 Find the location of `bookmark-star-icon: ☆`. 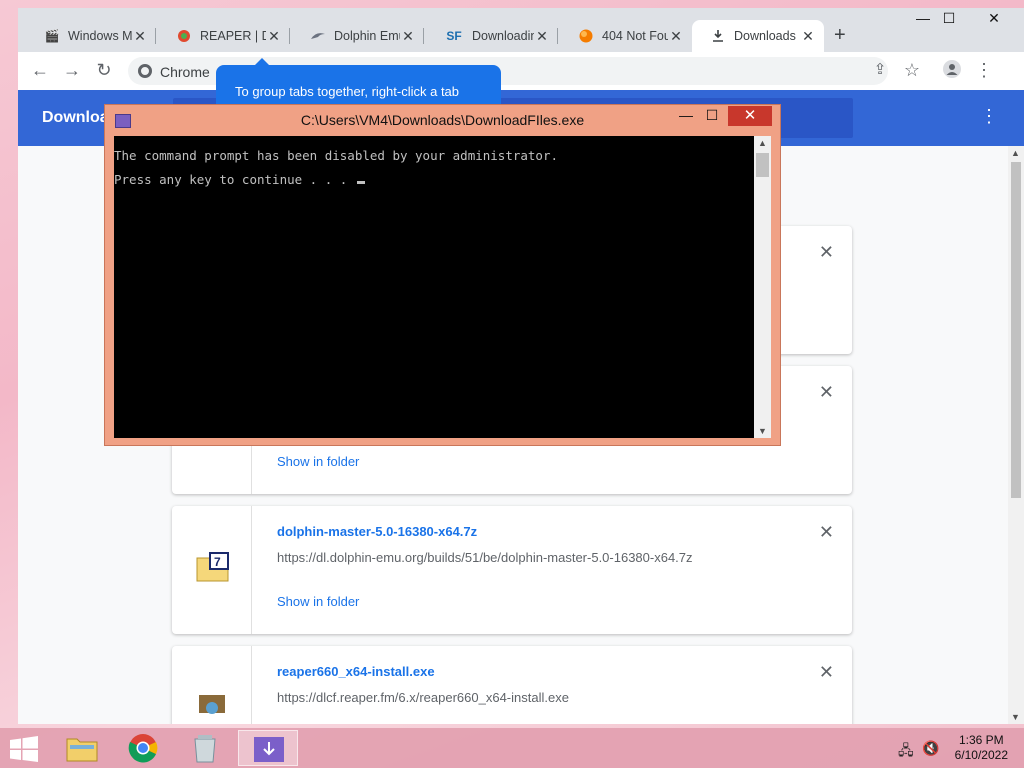

bookmark-star-icon: ☆ is located at coordinates (912, 71).